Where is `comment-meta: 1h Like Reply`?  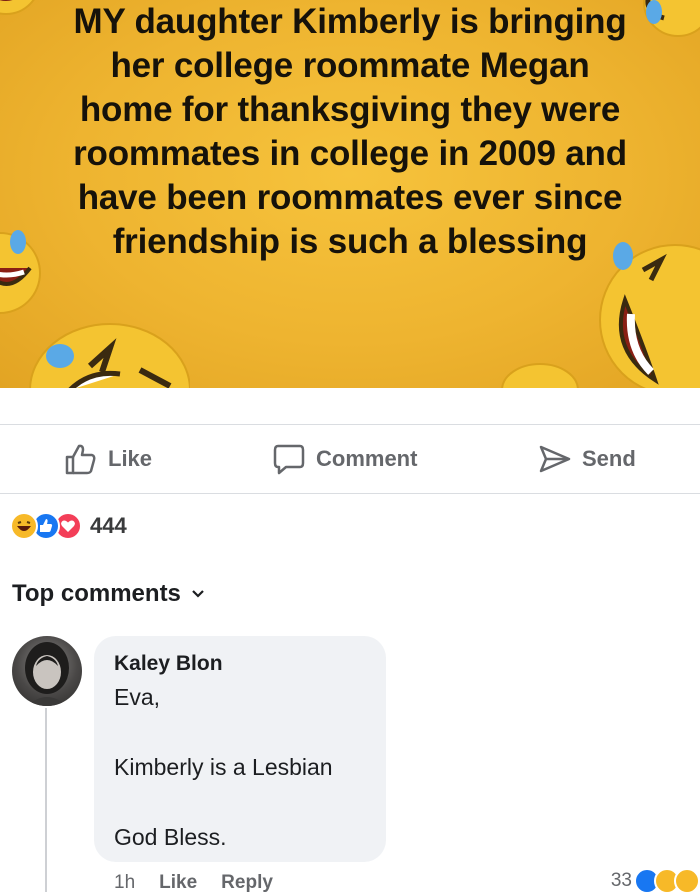 comment-meta: 1h Like Reply is located at coordinates (193, 882).